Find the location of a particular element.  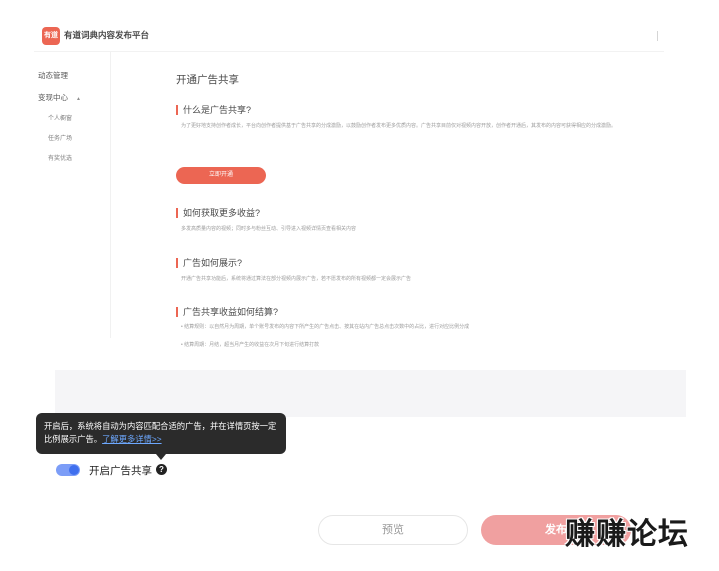

section-title-earnings: 如何获取更多收益? is located at coordinates (218, 213).